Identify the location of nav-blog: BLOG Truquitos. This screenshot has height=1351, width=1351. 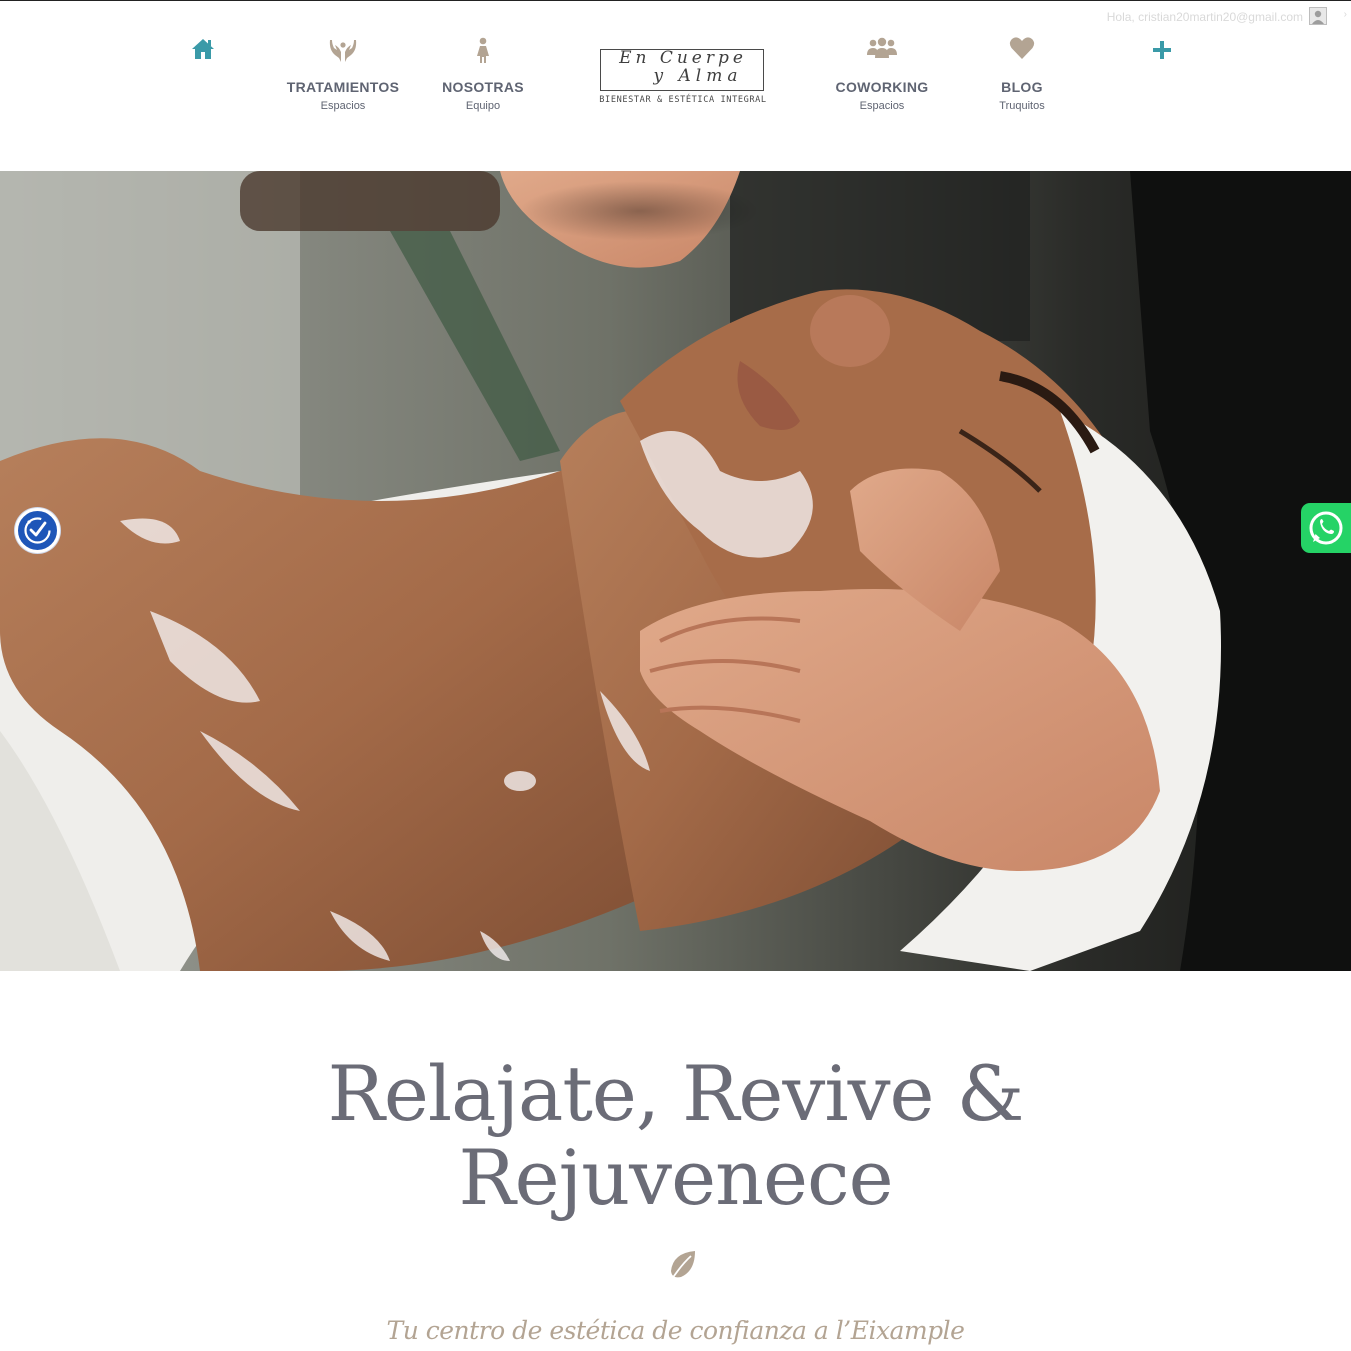
(1022, 74).